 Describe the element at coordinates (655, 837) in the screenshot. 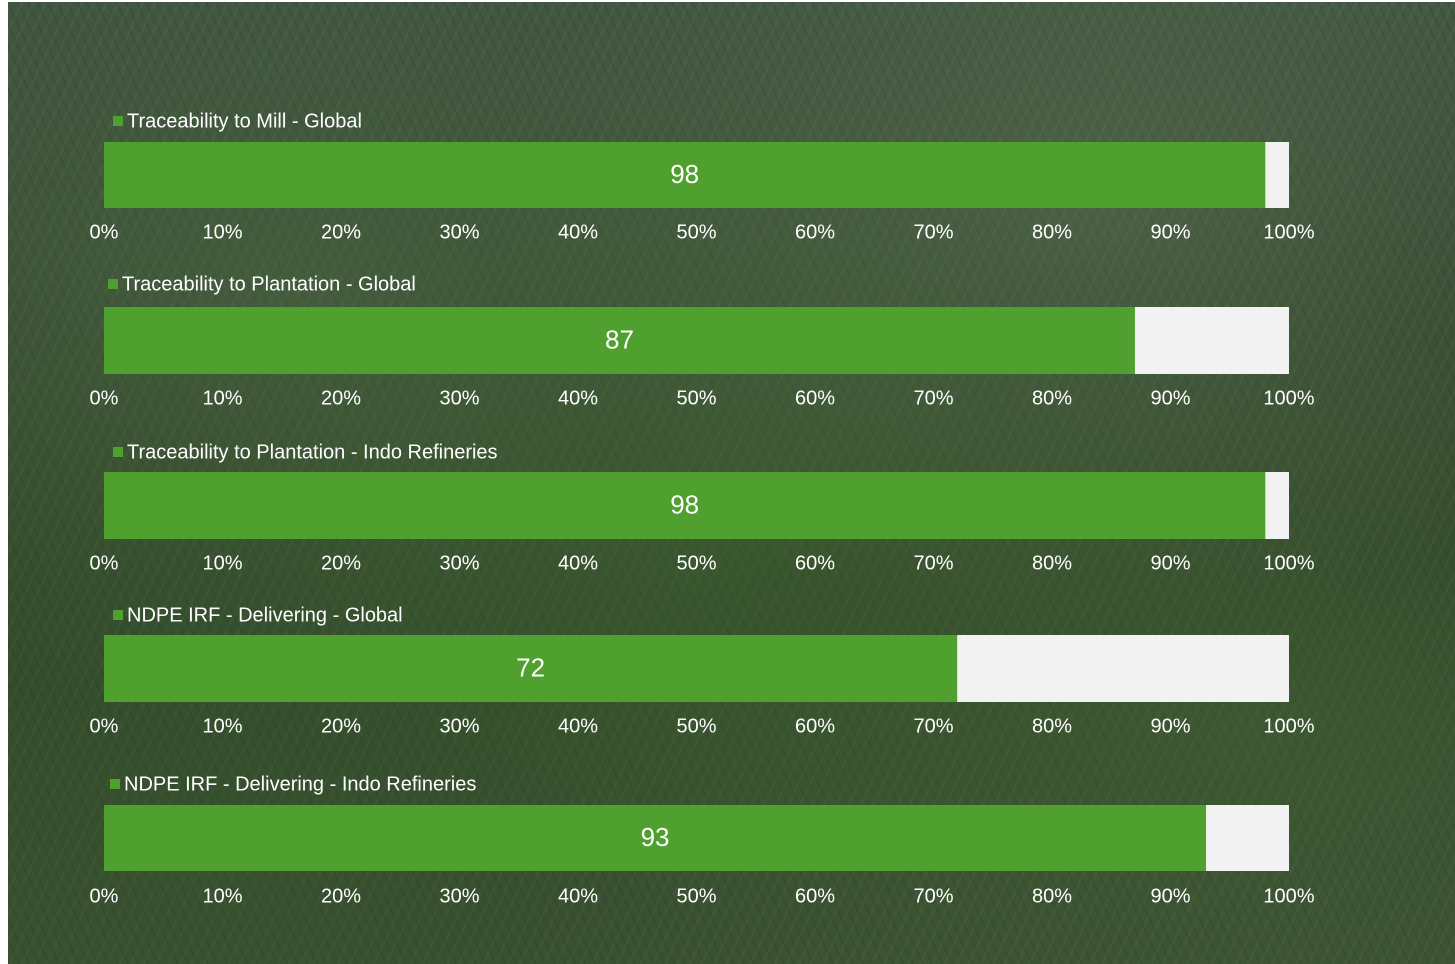

I see `data-label: 93` at that location.